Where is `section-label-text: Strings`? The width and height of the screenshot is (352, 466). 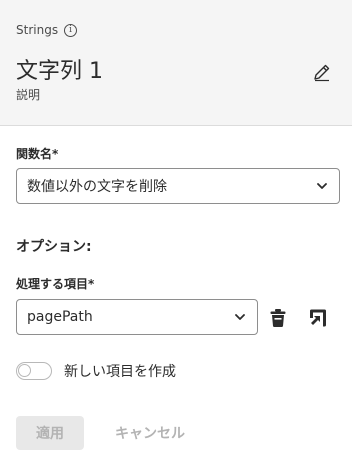 section-label-text: Strings is located at coordinates (37, 30).